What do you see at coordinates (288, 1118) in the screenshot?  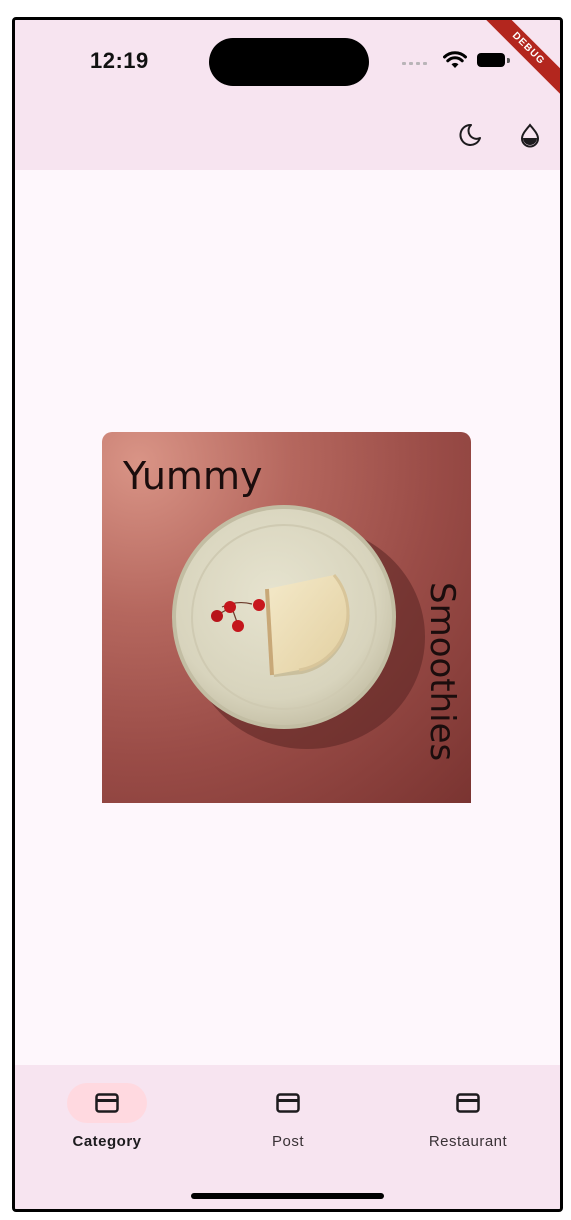 I see `nav-item-post: Post` at bounding box center [288, 1118].